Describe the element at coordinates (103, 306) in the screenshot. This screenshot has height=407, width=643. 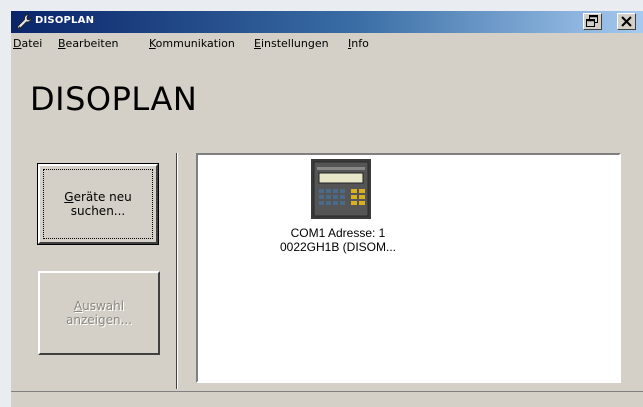
I see `button-label-rest: uswahl` at that location.